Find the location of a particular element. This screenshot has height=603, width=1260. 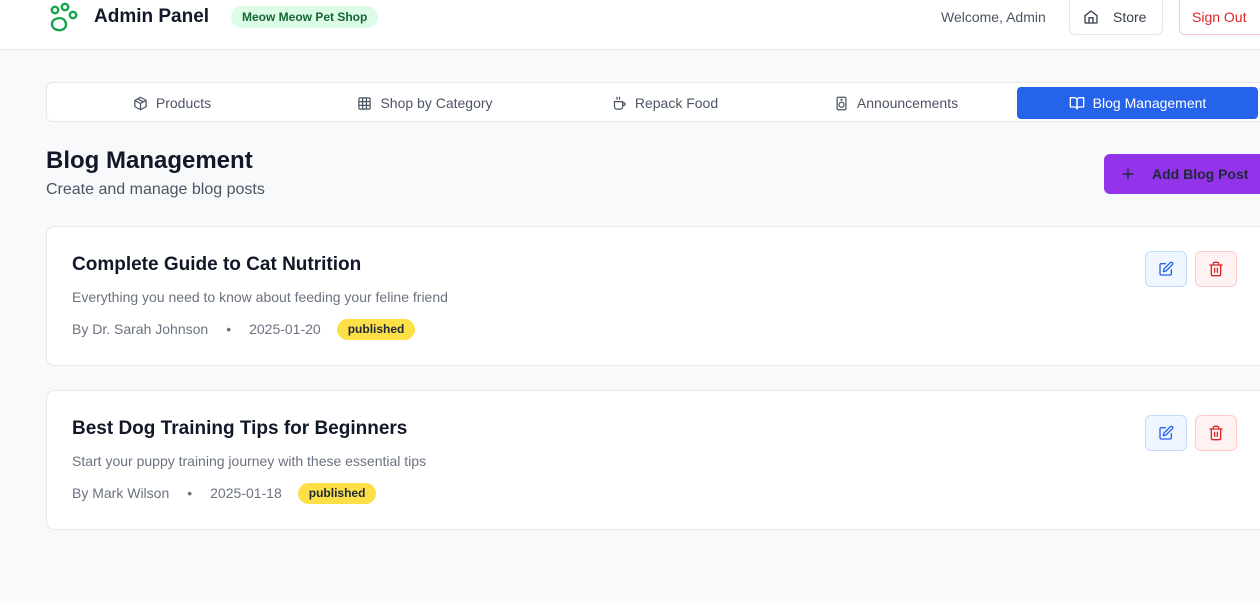

post-date: 2025-01-20 is located at coordinates (285, 329).